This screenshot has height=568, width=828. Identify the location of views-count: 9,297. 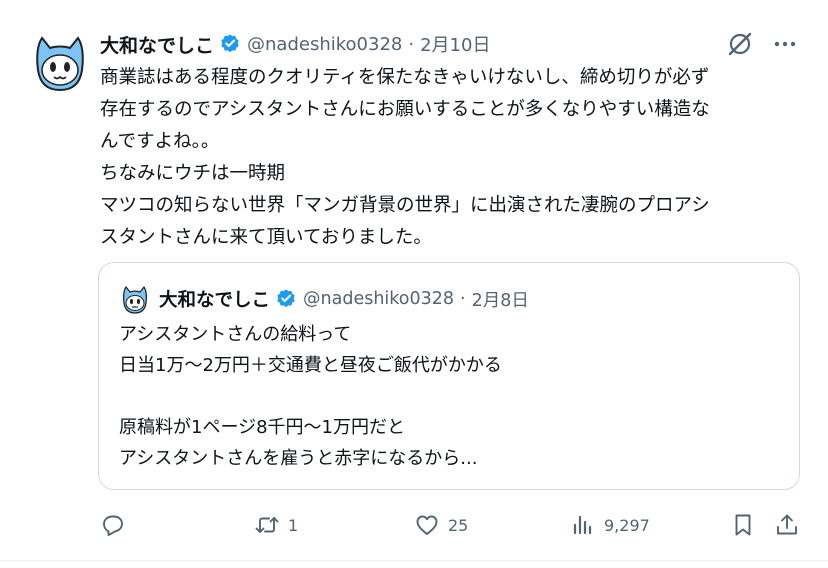
(627, 525).